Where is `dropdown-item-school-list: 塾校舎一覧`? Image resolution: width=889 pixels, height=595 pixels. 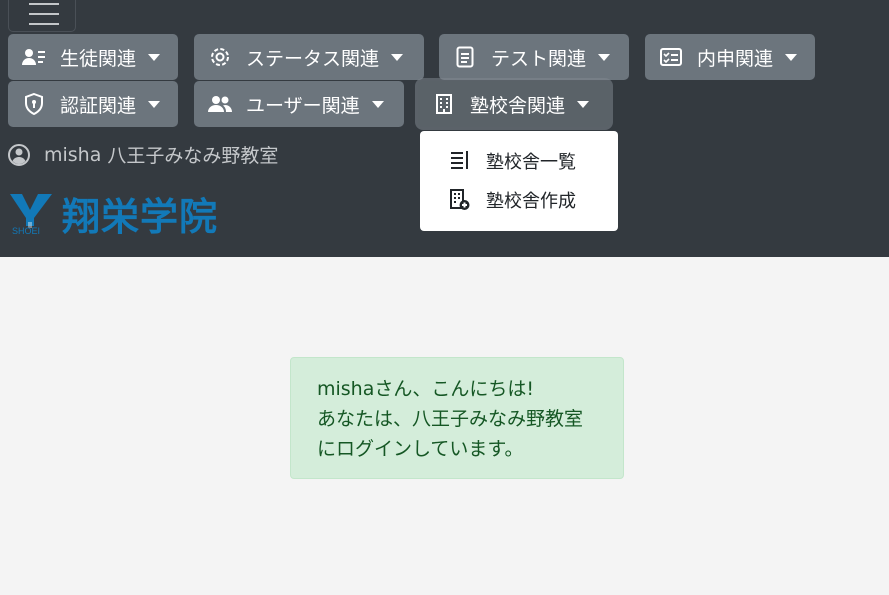
dropdown-item-school-list: 塾校舎一覧 is located at coordinates (519, 160).